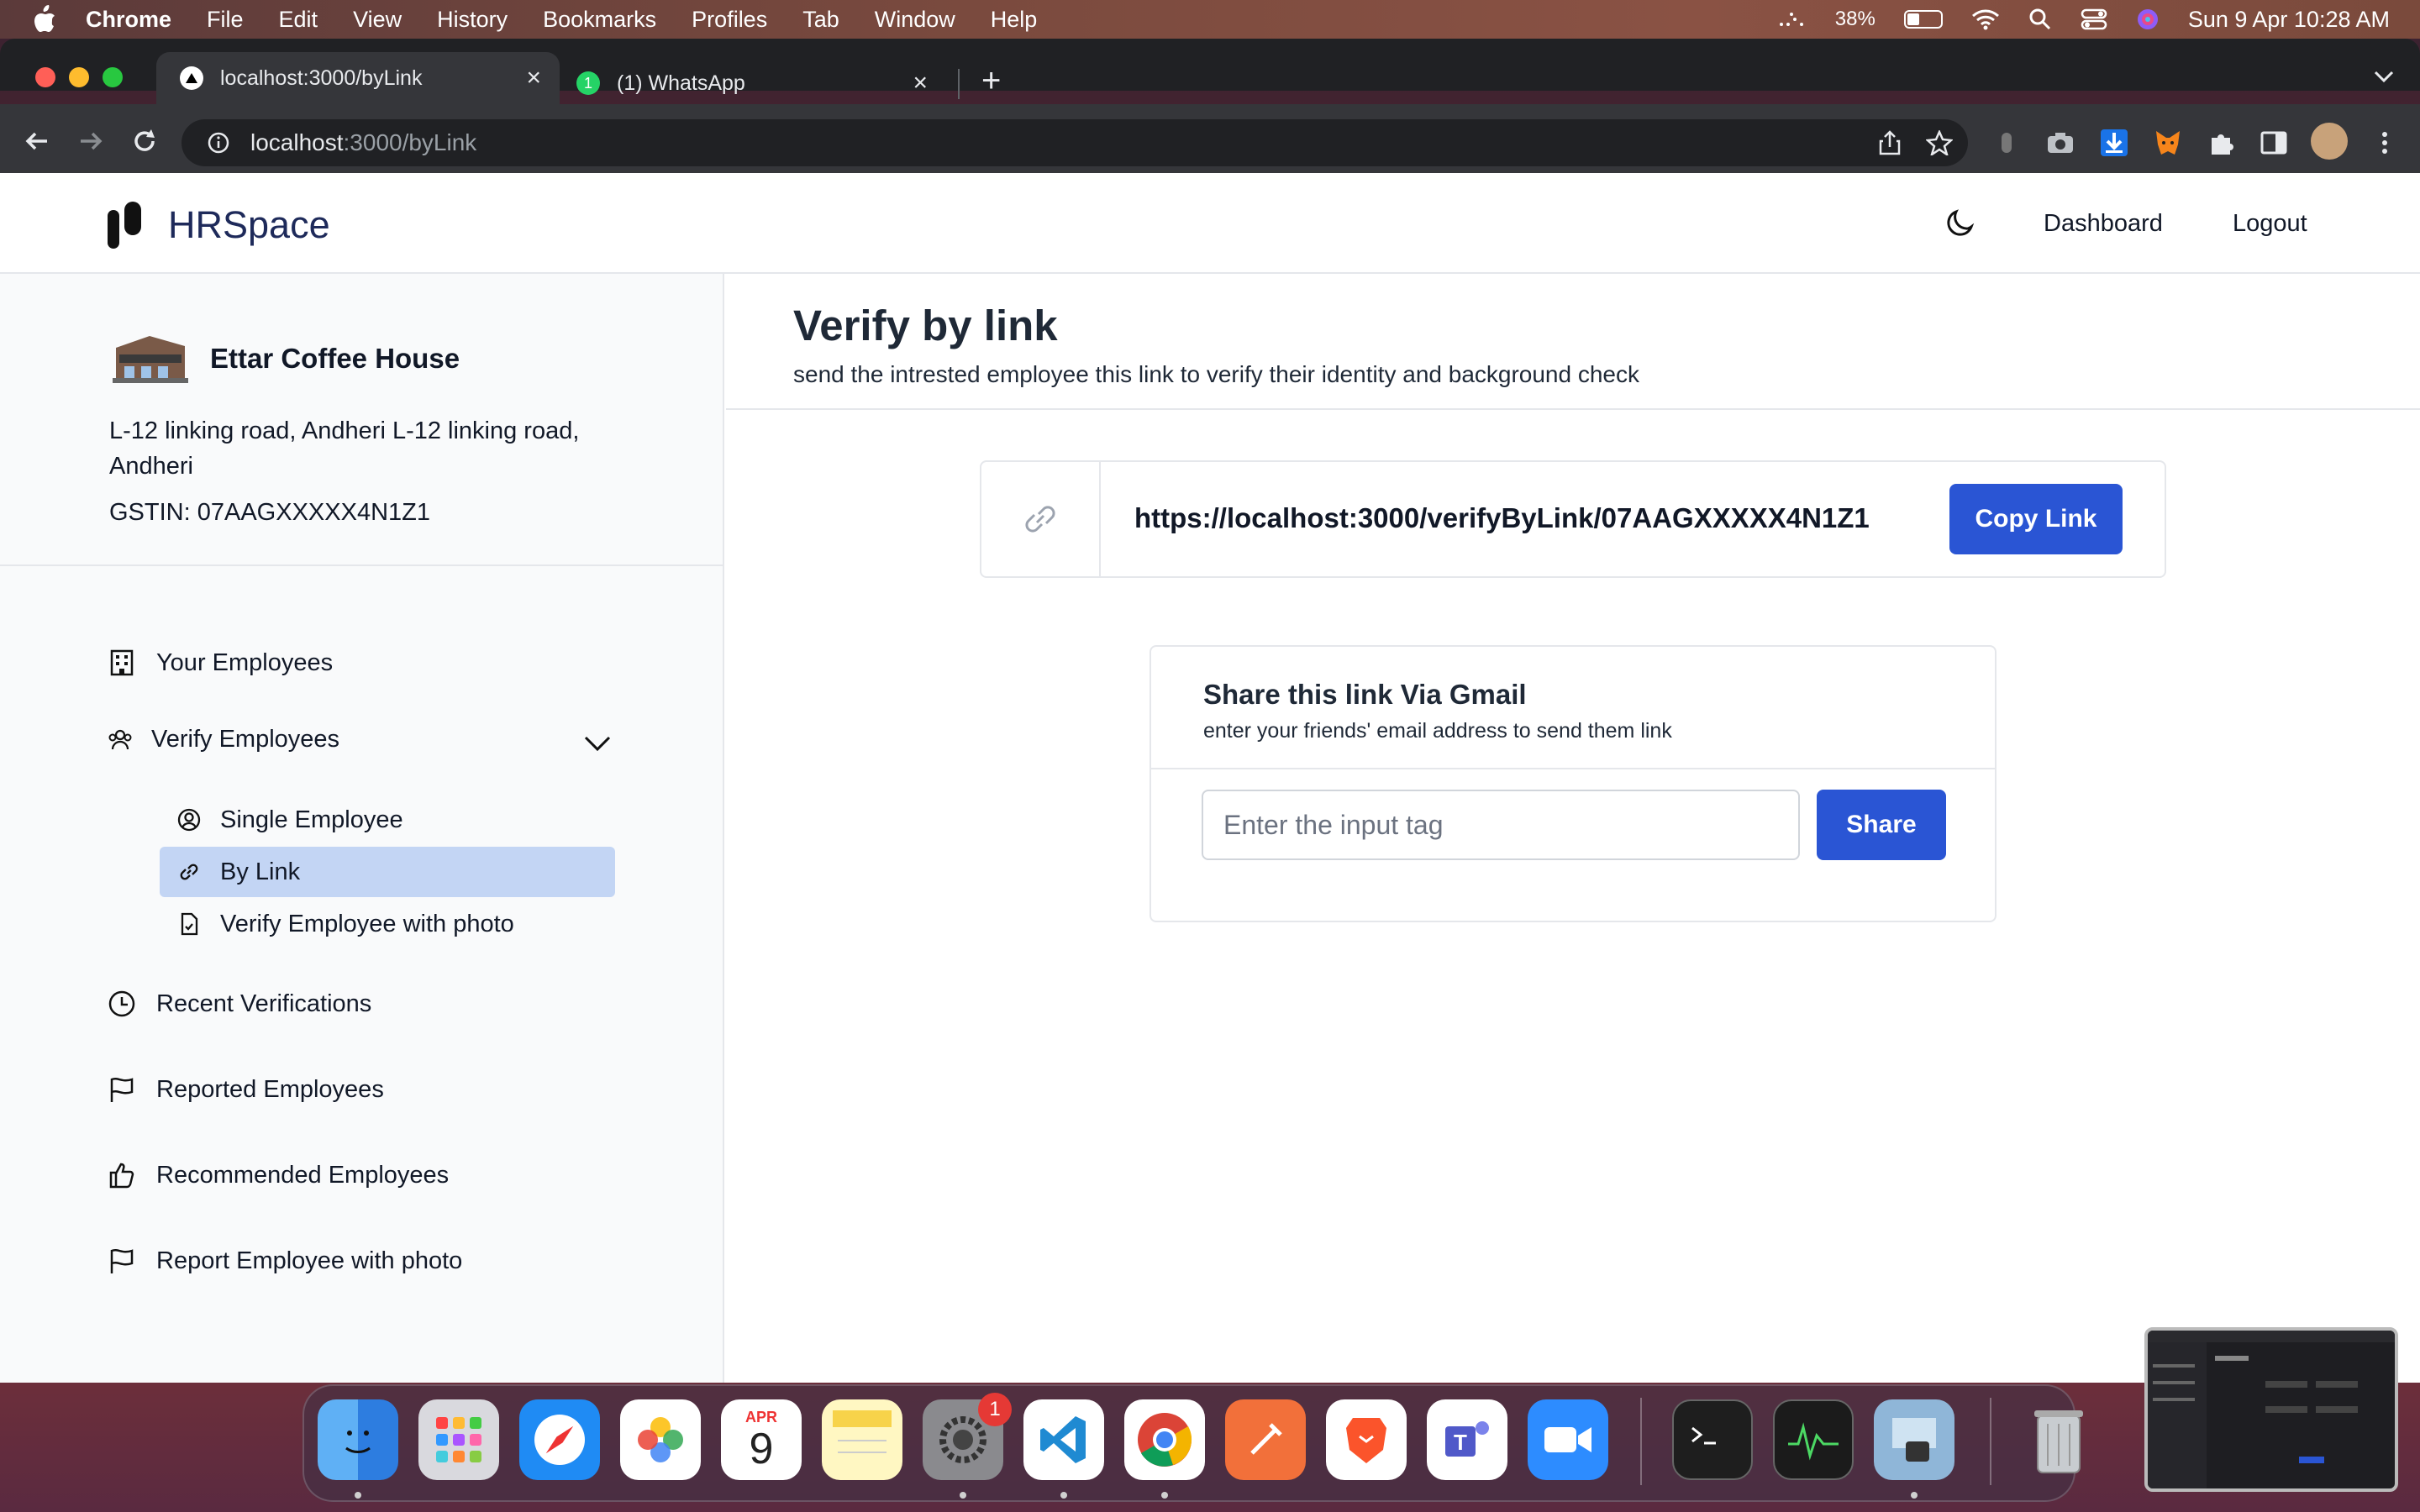 The height and width of the screenshot is (1512, 2420). Describe the element at coordinates (1712, 1439) in the screenshot. I see `terminal-icon` at that location.